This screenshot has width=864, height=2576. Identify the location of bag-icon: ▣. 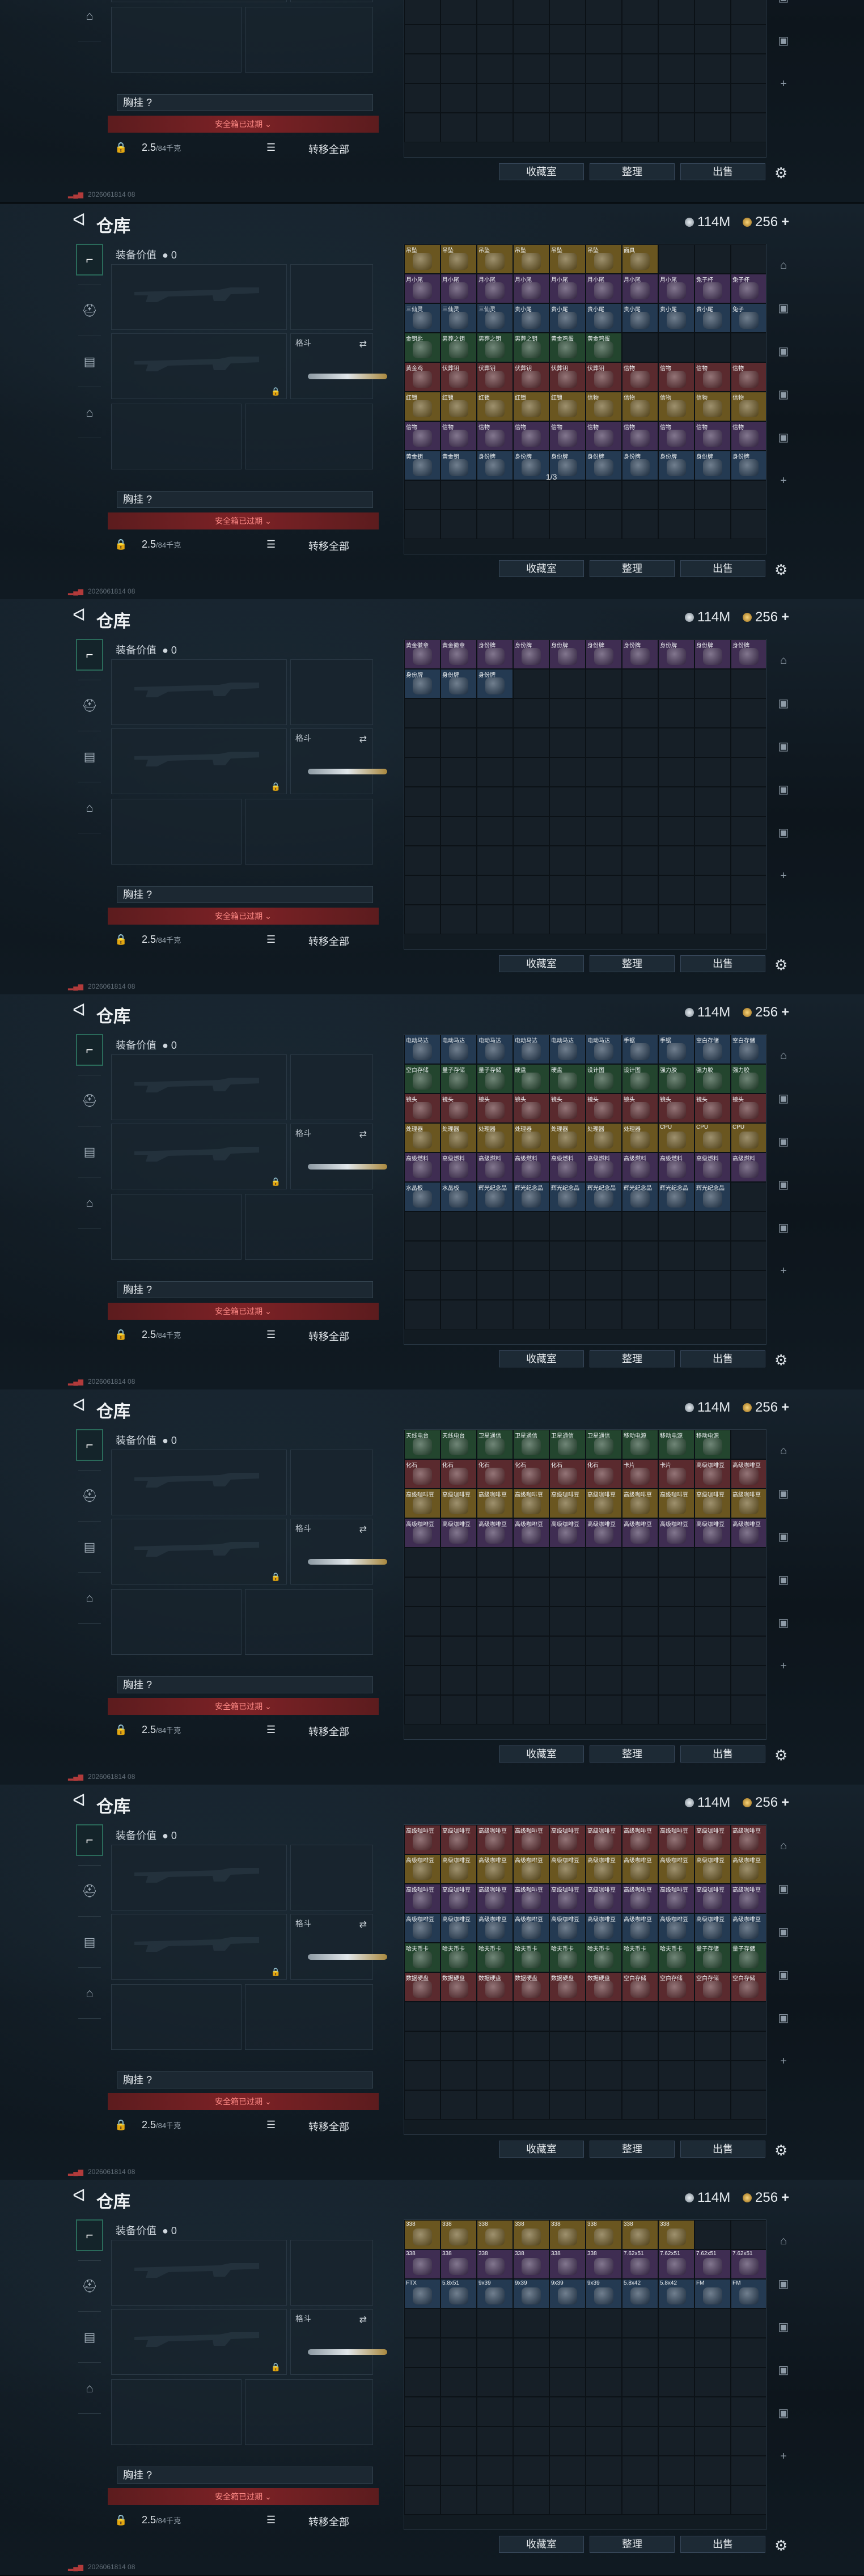
(783, 704).